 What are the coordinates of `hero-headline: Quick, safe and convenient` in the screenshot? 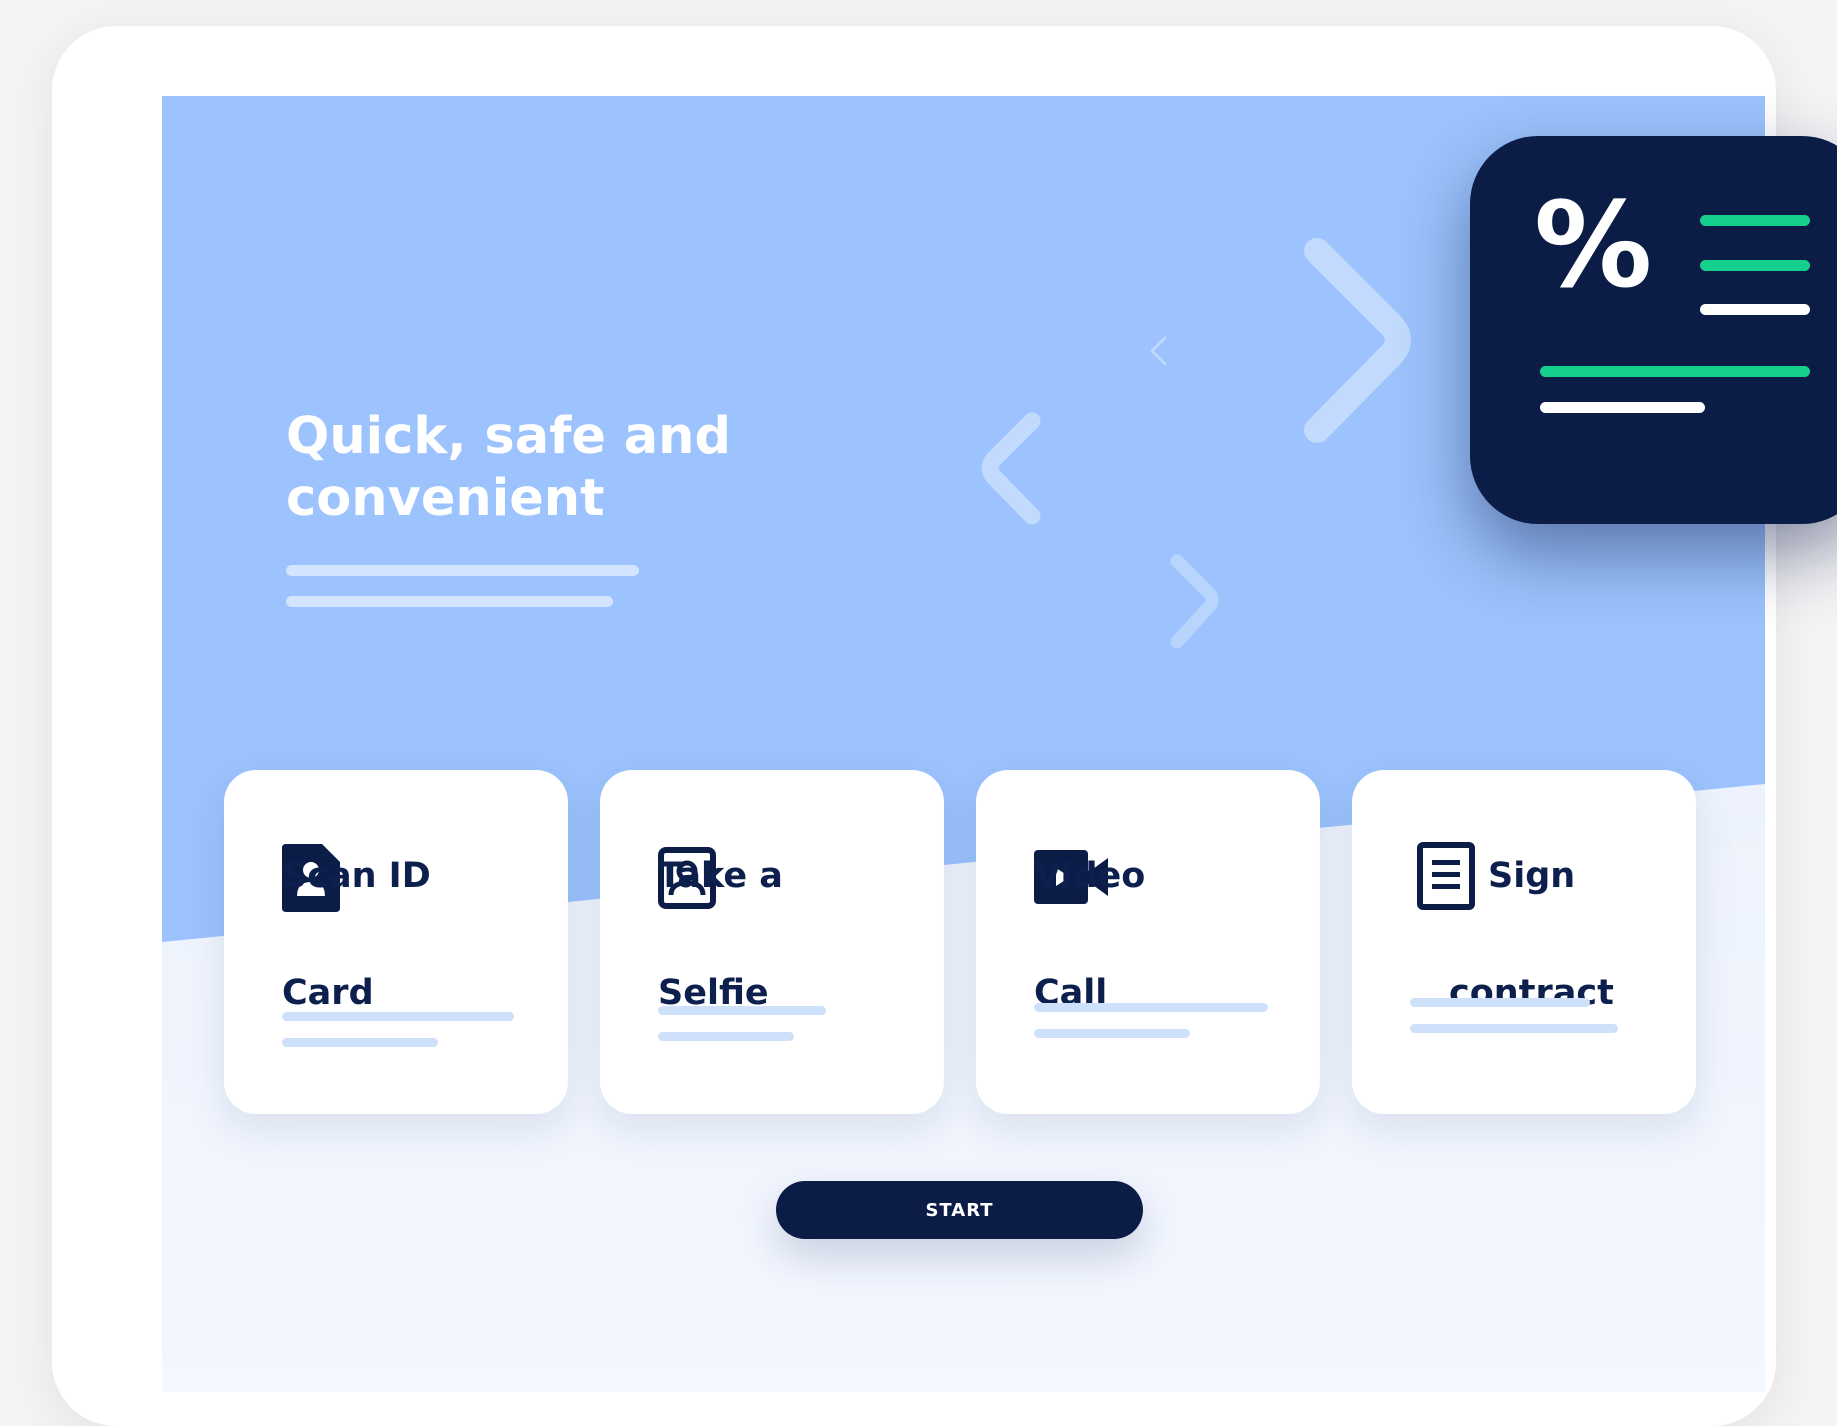 It's located at (508, 467).